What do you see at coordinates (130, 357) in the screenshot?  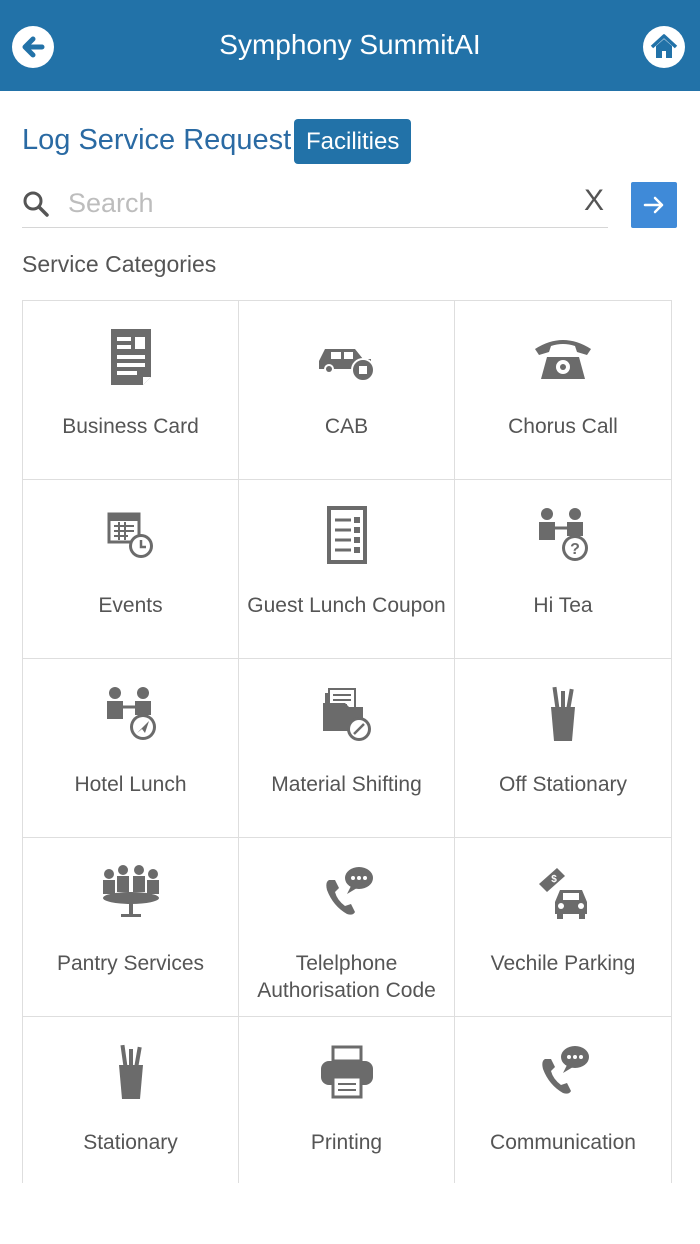 I see `business-card-icon` at bounding box center [130, 357].